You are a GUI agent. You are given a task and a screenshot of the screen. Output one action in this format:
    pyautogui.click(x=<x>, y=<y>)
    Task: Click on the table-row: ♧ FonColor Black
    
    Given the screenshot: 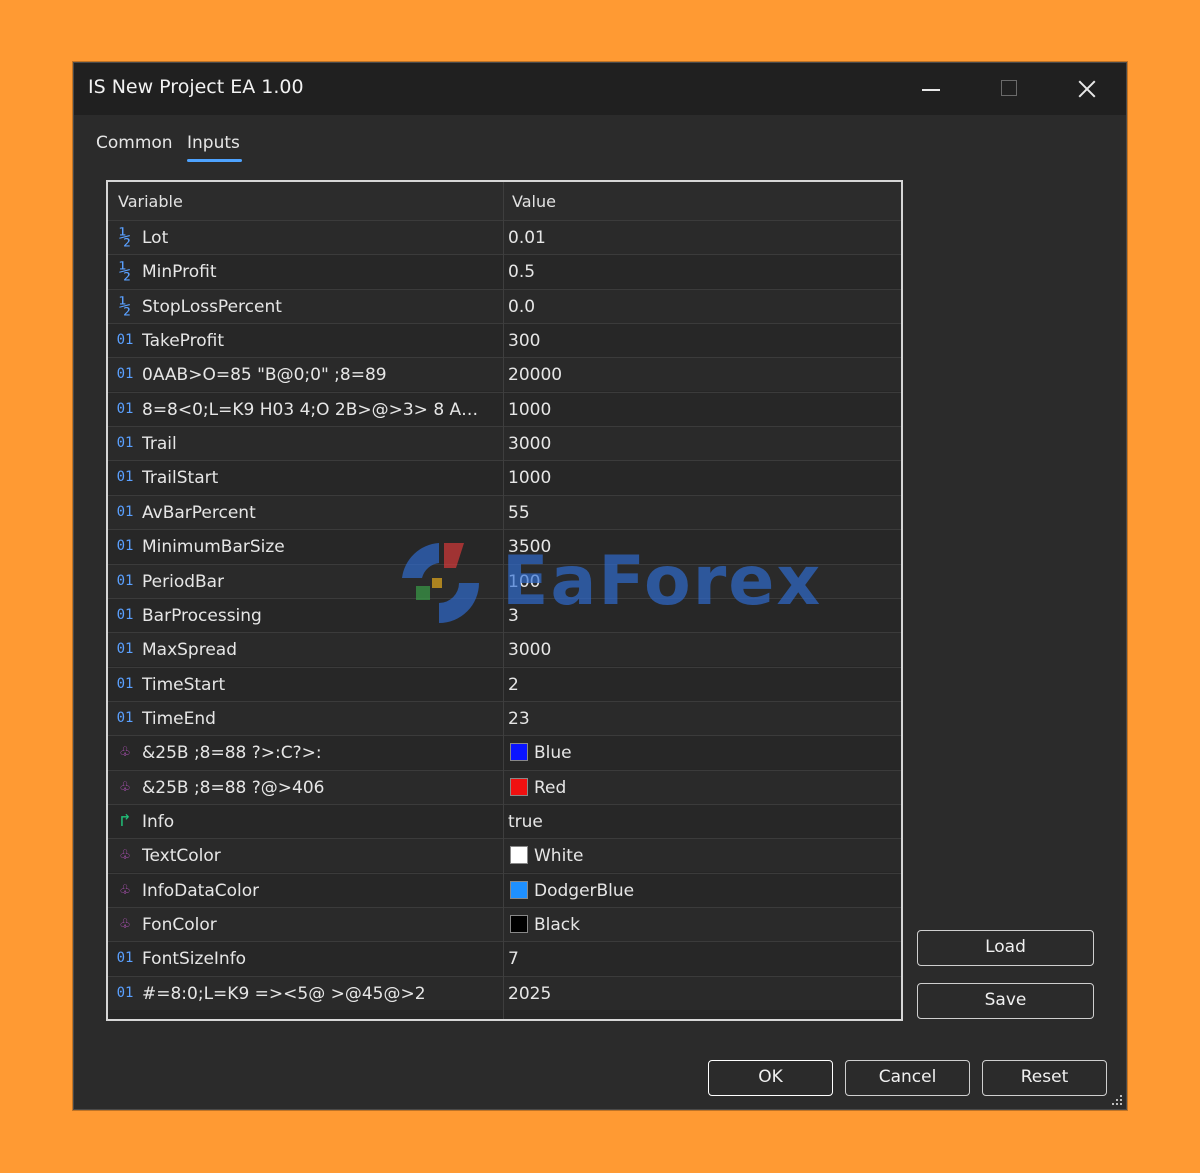 What is the action you would take?
    pyautogui.click(x=504, y=924)
    